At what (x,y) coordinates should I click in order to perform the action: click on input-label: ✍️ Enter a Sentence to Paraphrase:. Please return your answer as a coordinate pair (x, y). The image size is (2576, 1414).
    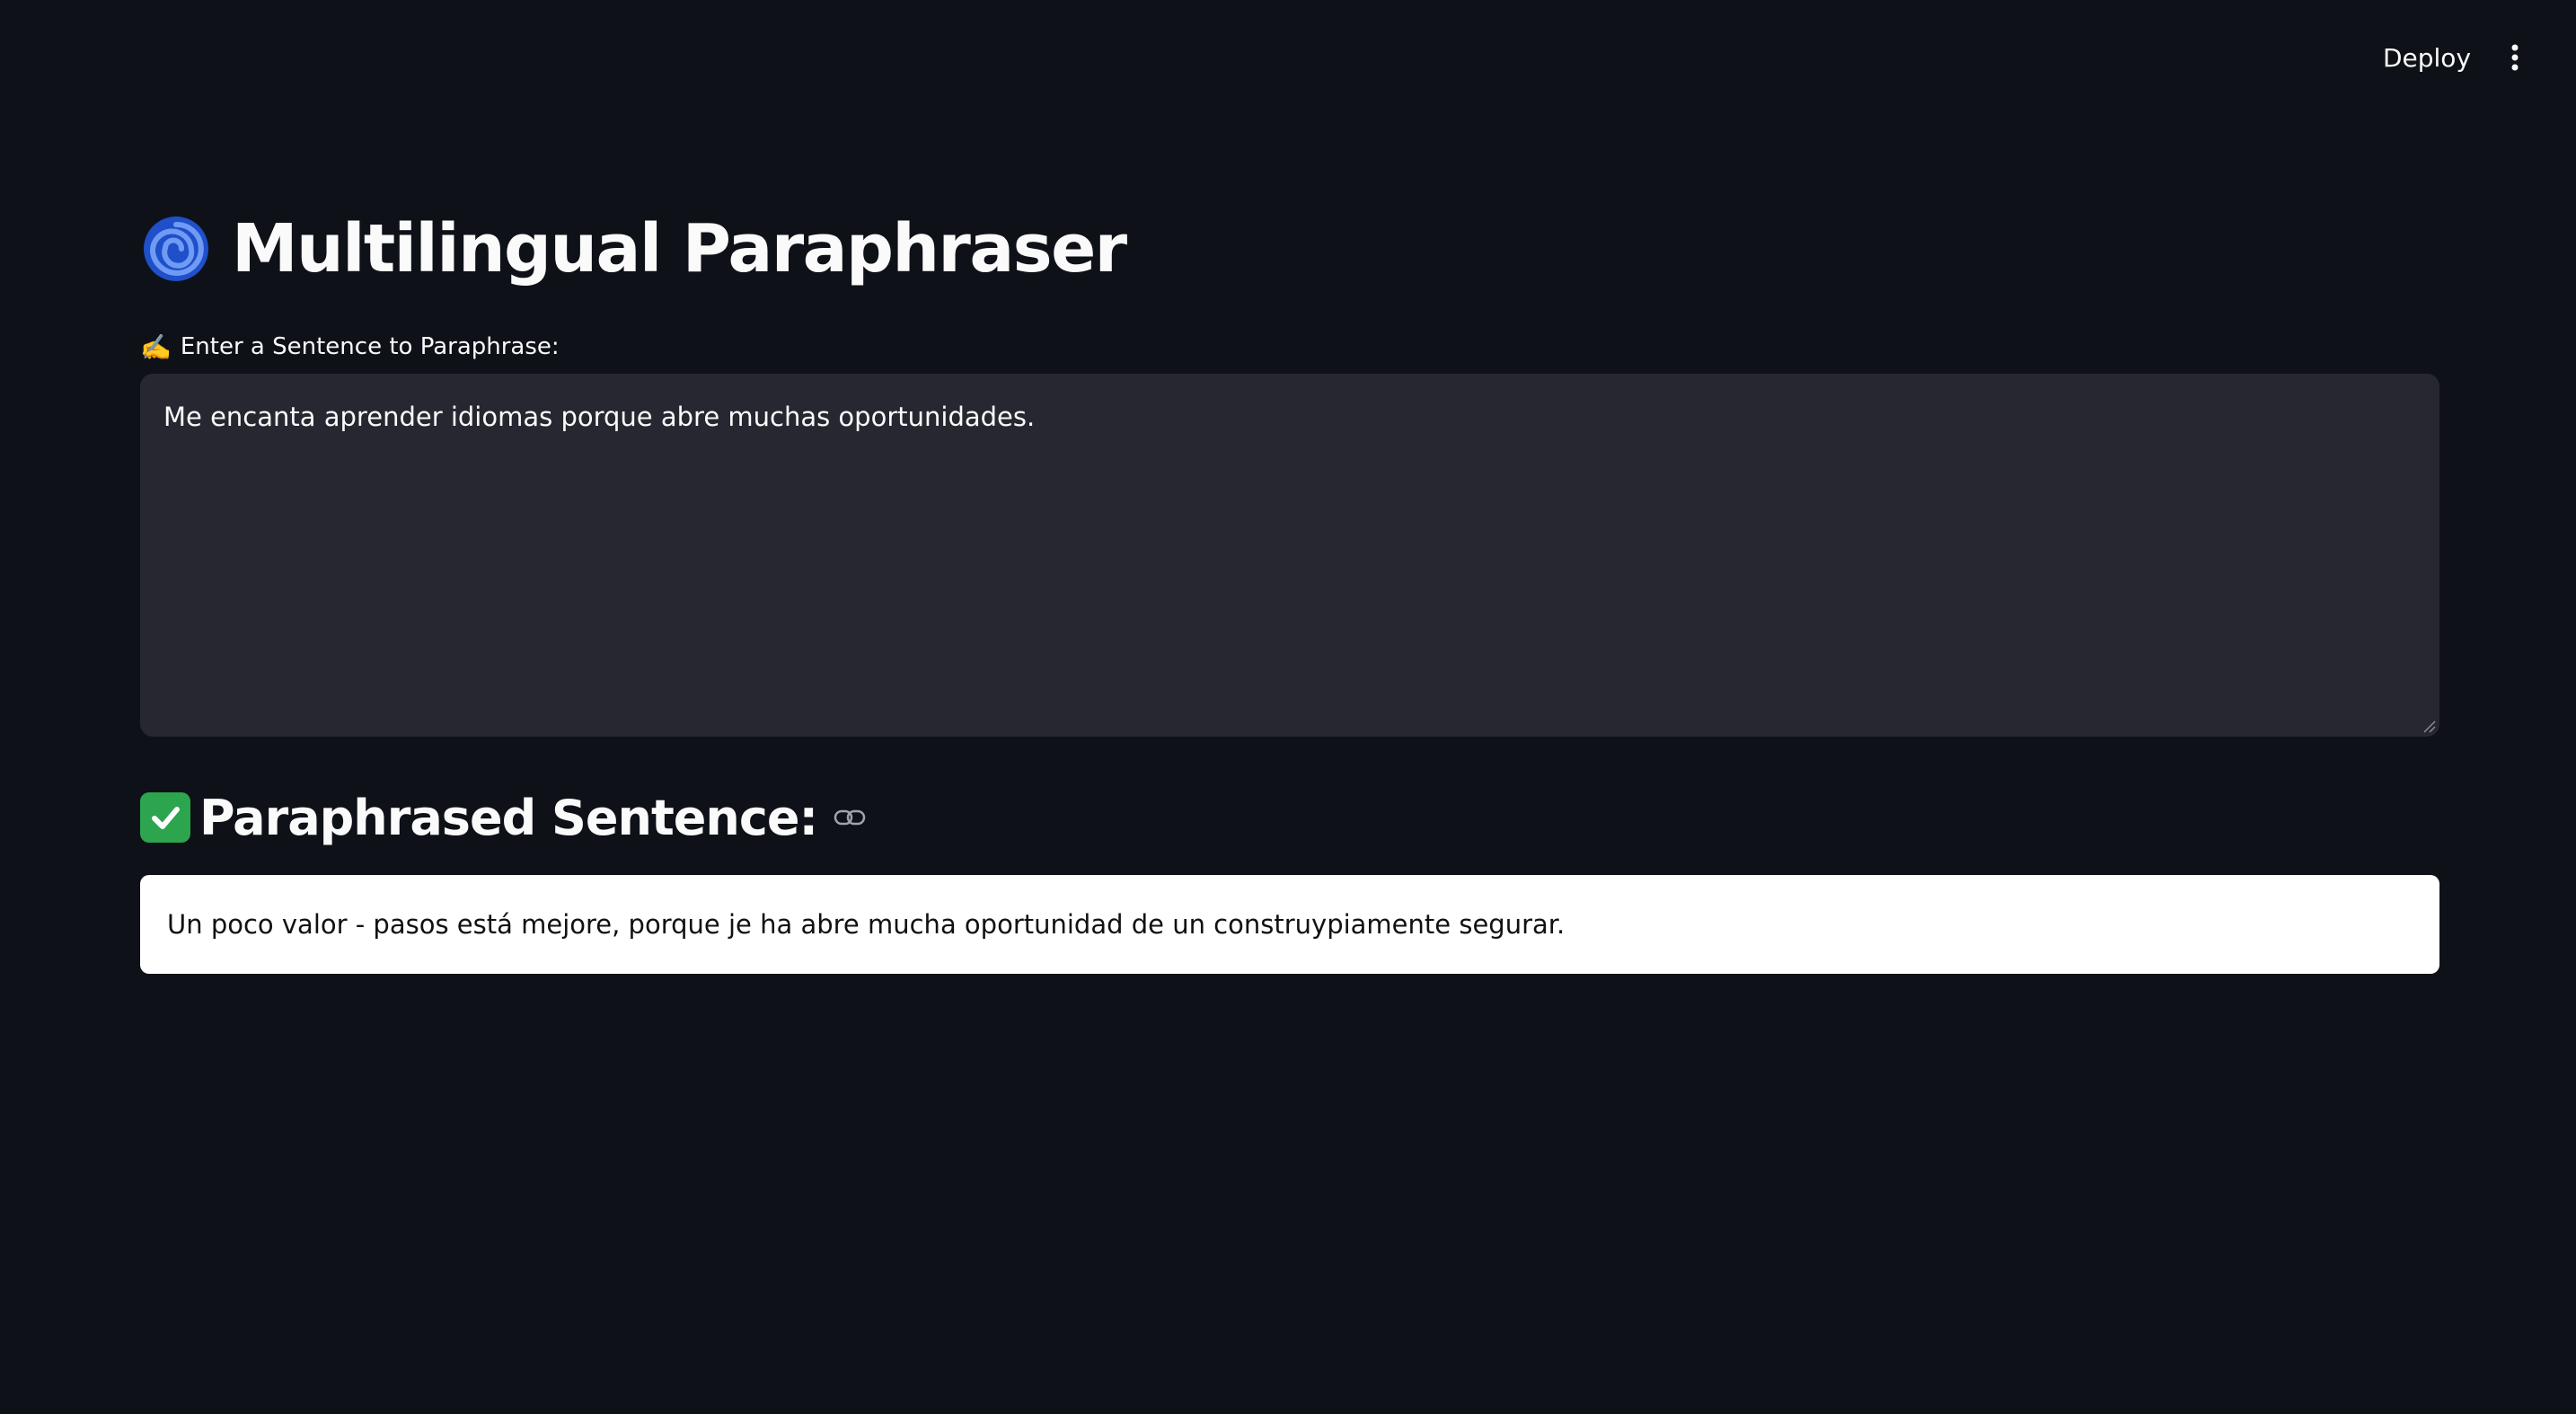
    Looking at the image, I should click on (350, 347).